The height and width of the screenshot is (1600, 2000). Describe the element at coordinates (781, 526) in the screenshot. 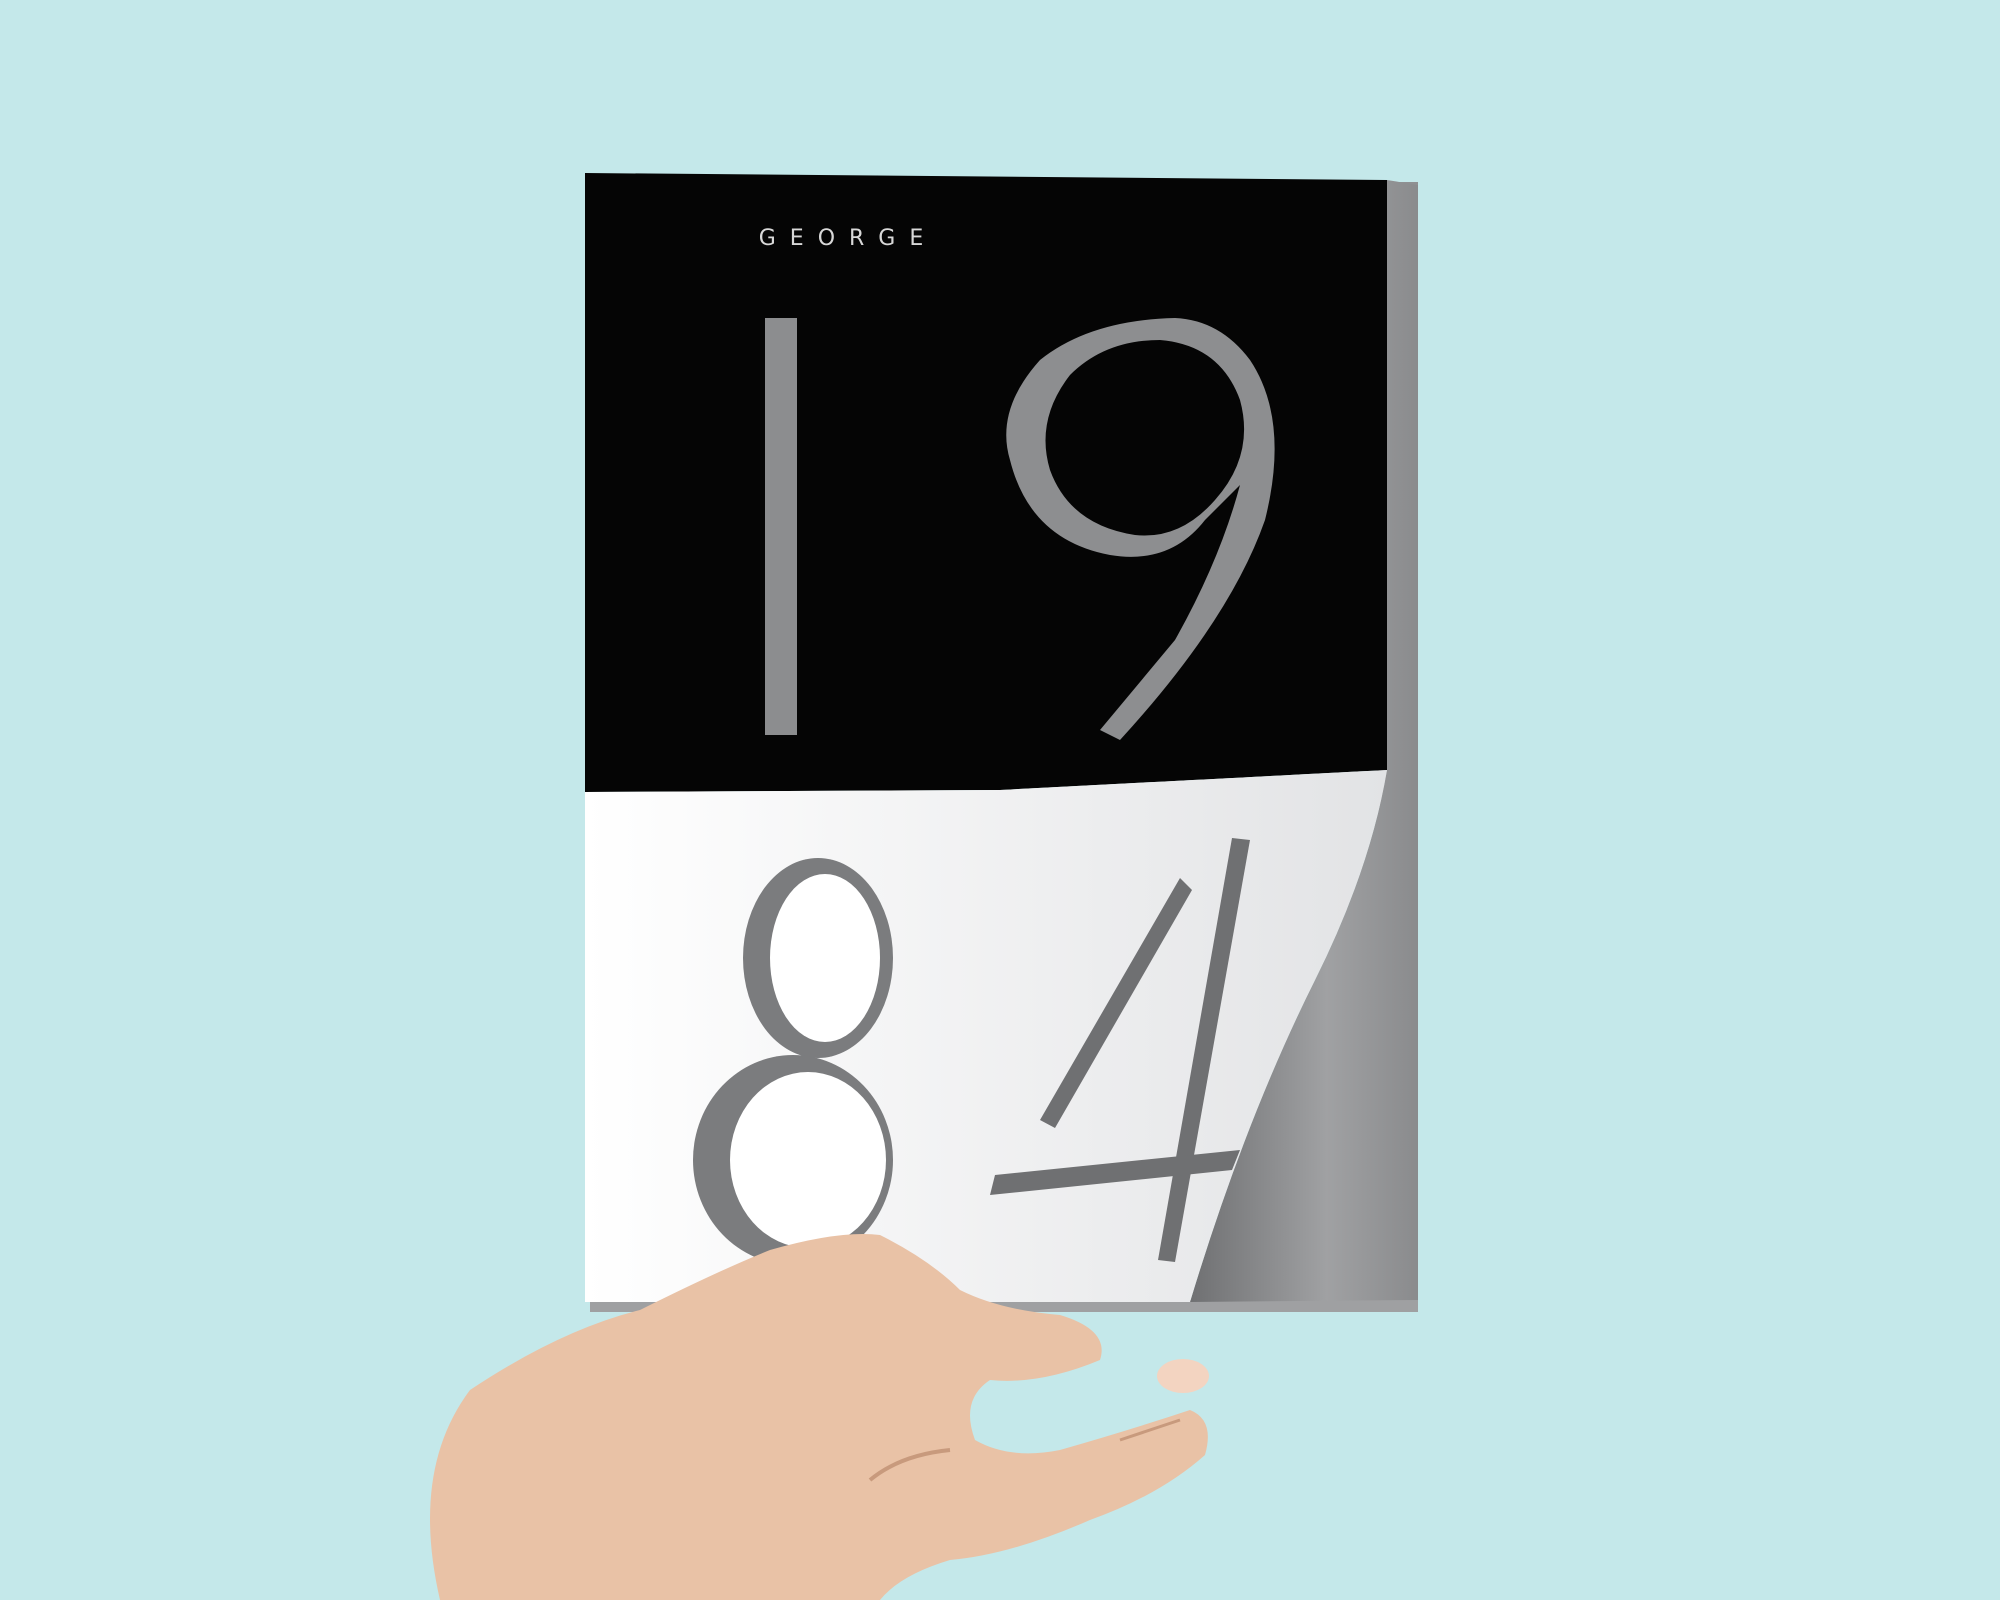

I see `numeral-one-cutout` at that location.